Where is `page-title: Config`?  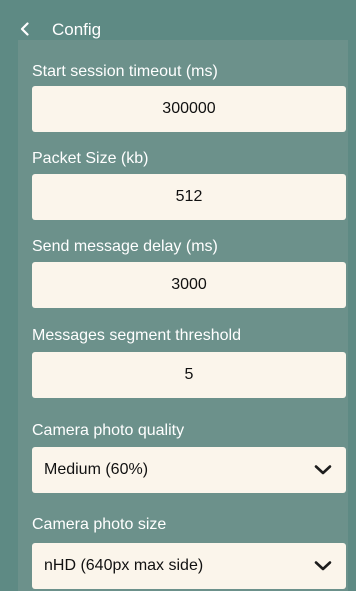 page-title: Config is located at coordinates (77, 29).